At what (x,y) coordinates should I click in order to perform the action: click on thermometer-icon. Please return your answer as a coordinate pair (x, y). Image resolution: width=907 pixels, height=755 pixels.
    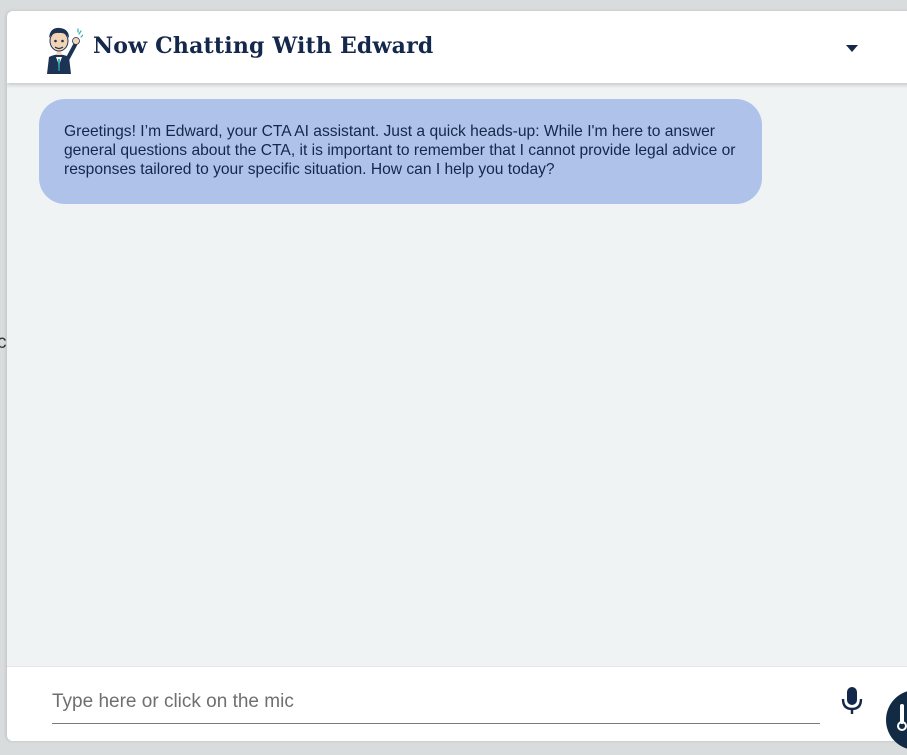
    Looking at the image, I should click on (902, 717).